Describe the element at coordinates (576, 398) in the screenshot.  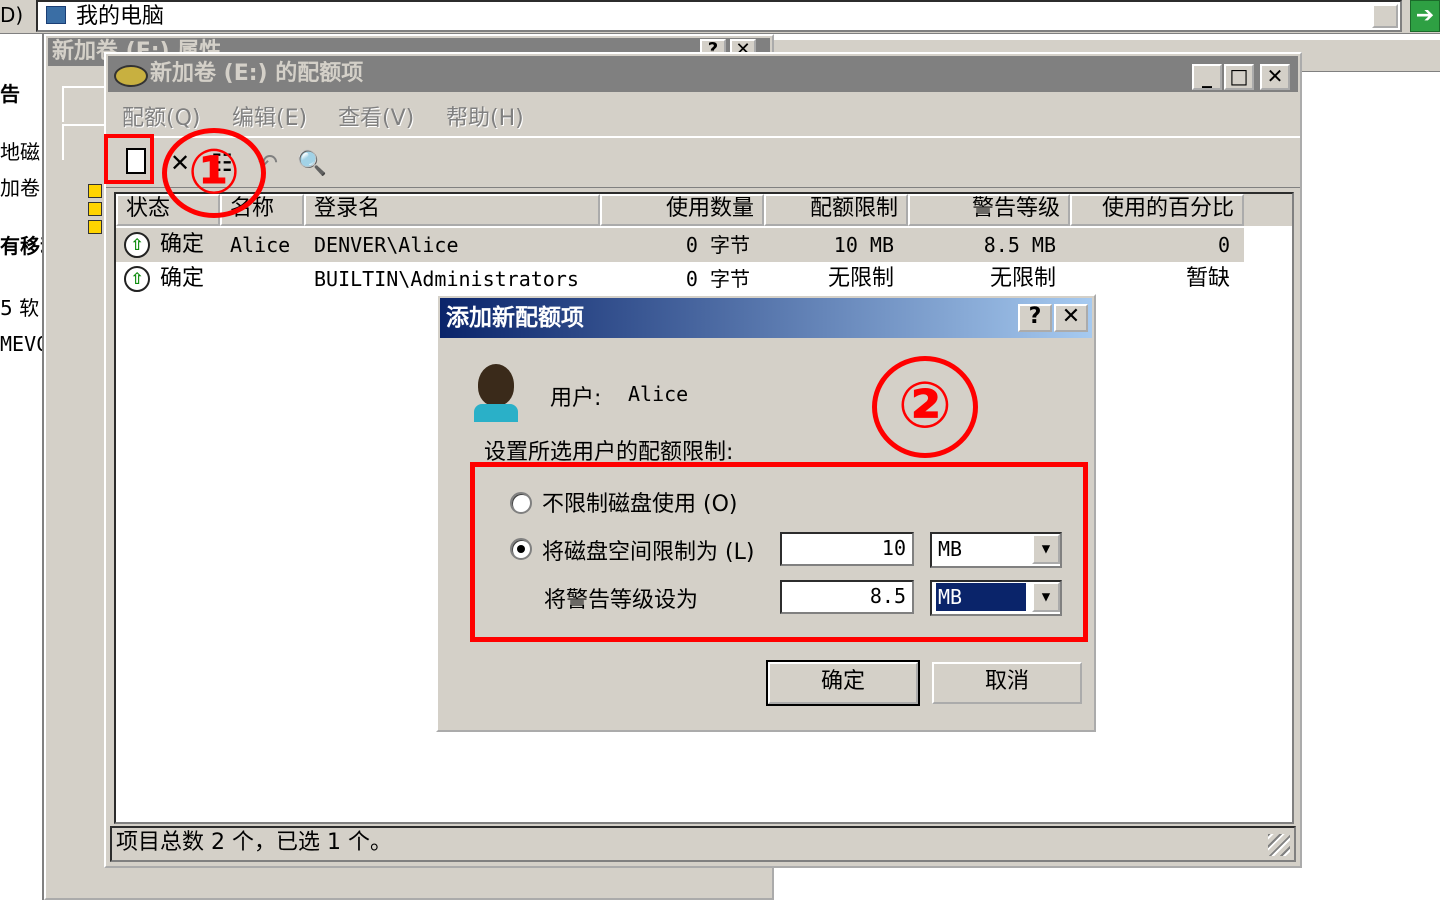
I see `user-label: 用户:` at that location.